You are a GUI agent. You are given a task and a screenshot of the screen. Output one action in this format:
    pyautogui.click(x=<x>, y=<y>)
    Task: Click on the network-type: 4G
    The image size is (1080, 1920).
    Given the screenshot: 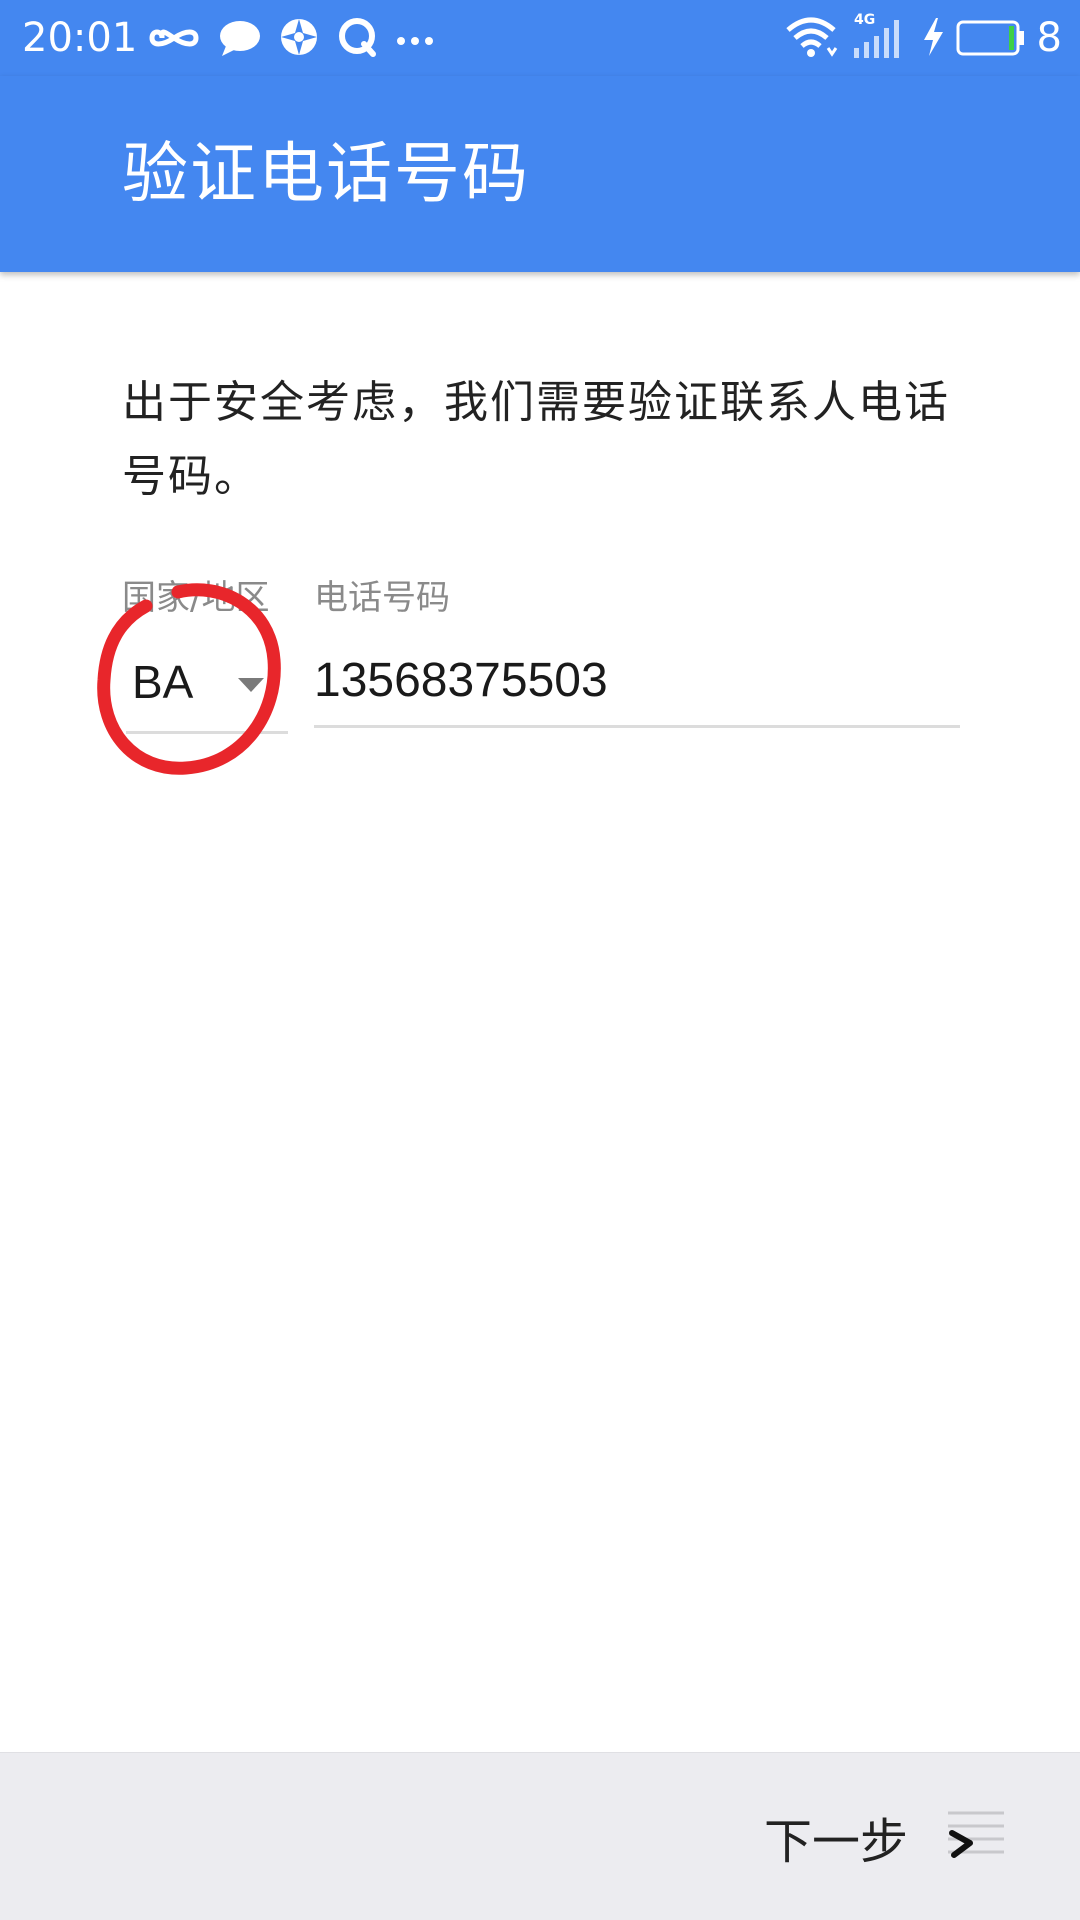 What is the action you would take?
    pyautogui.click(x=865, y=20)
    